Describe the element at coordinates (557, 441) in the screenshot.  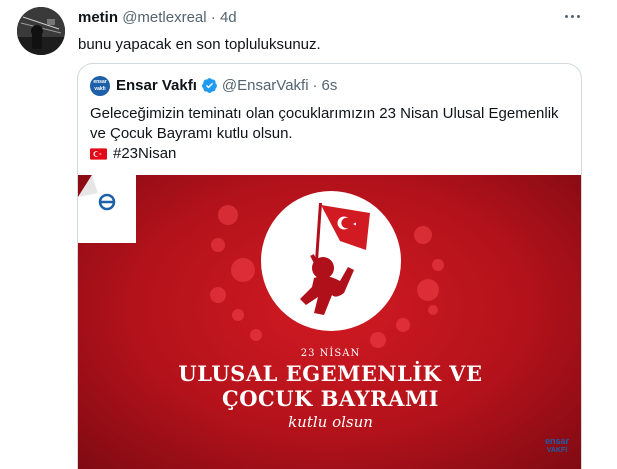
I see `image-logo-name: ensar` at that location.